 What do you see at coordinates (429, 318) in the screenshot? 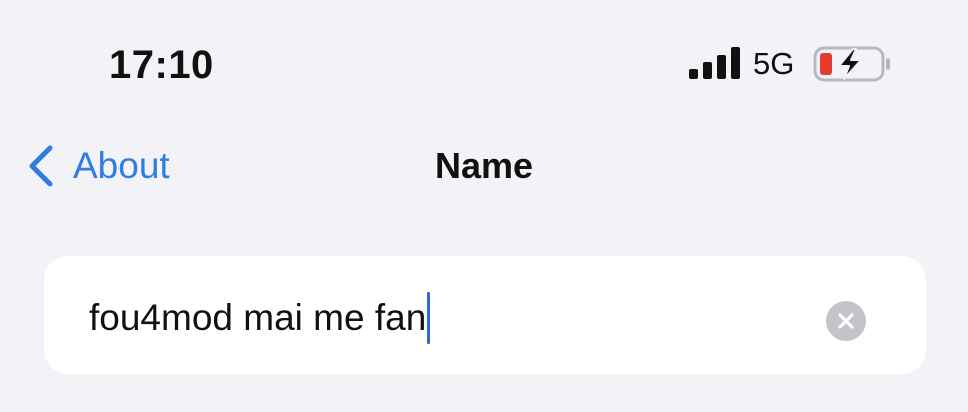
I see `text-cursor` at bounding box center [429, 318].